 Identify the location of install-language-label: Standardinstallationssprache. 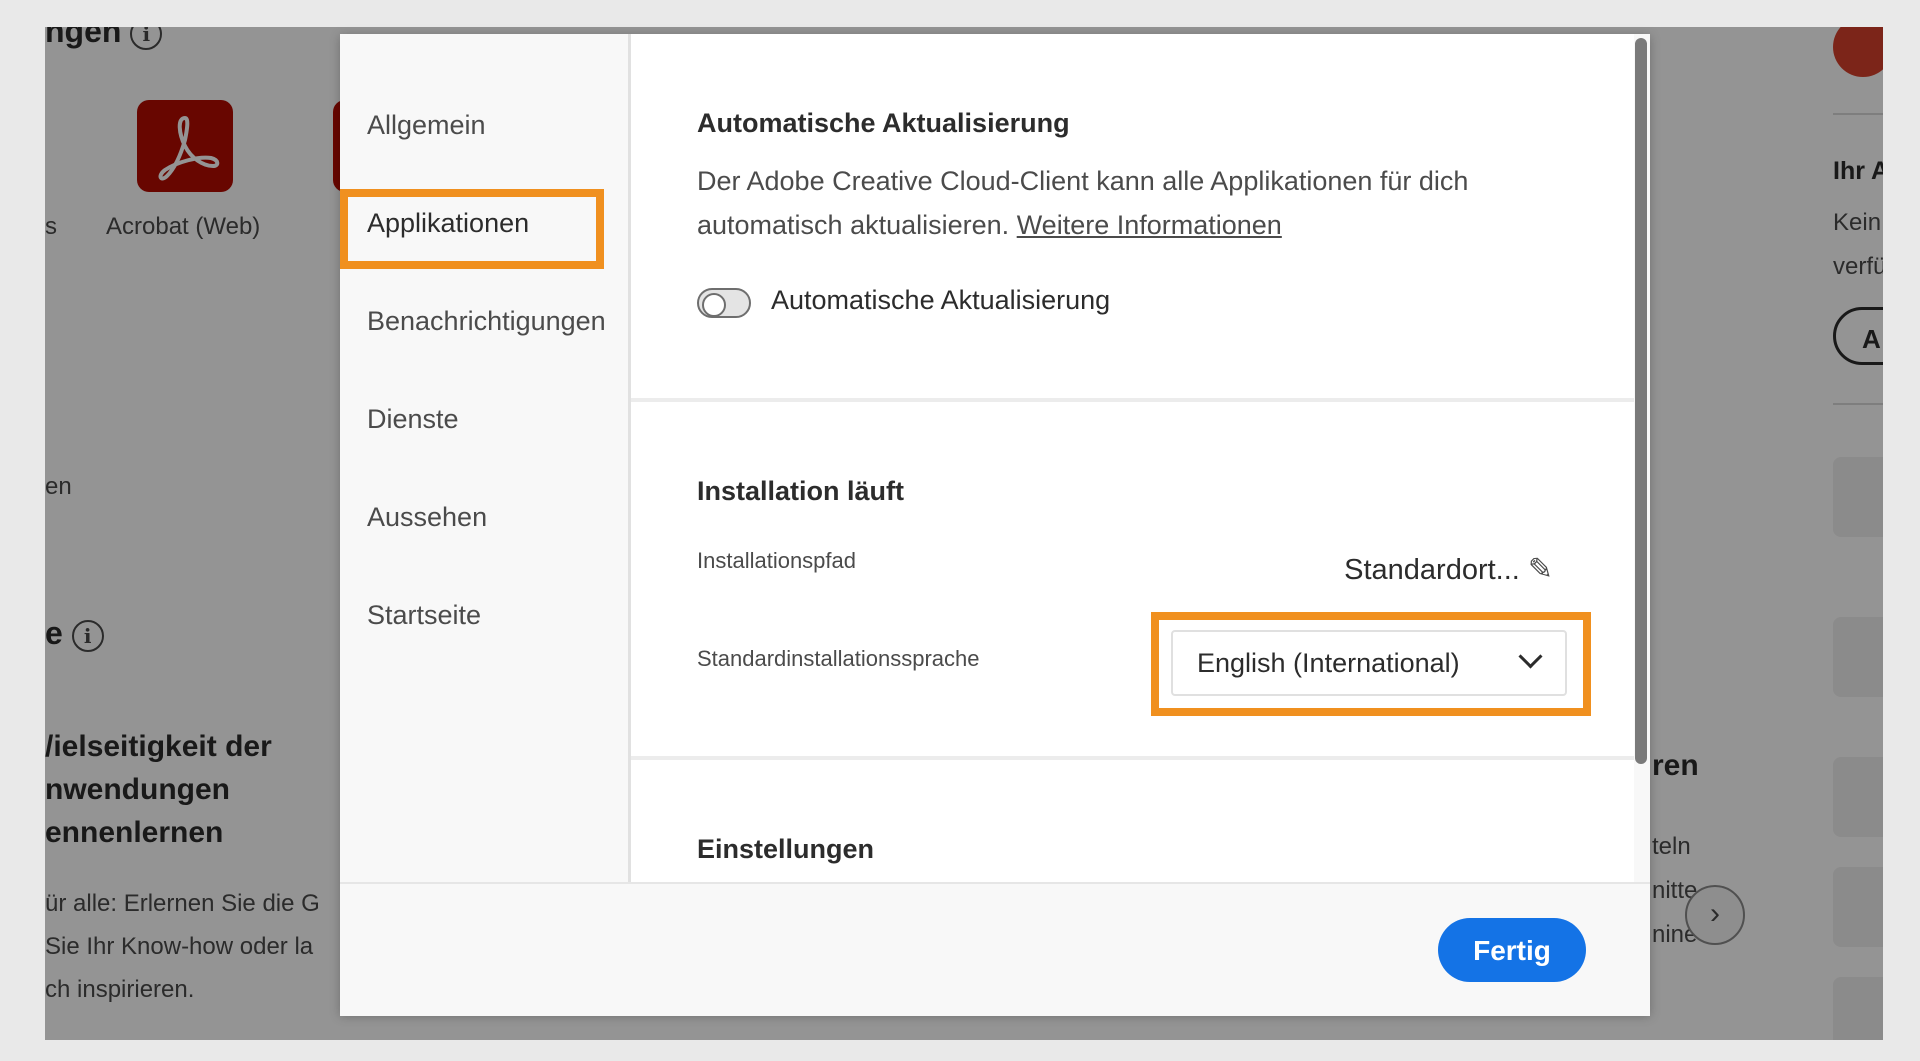
(838, 658).